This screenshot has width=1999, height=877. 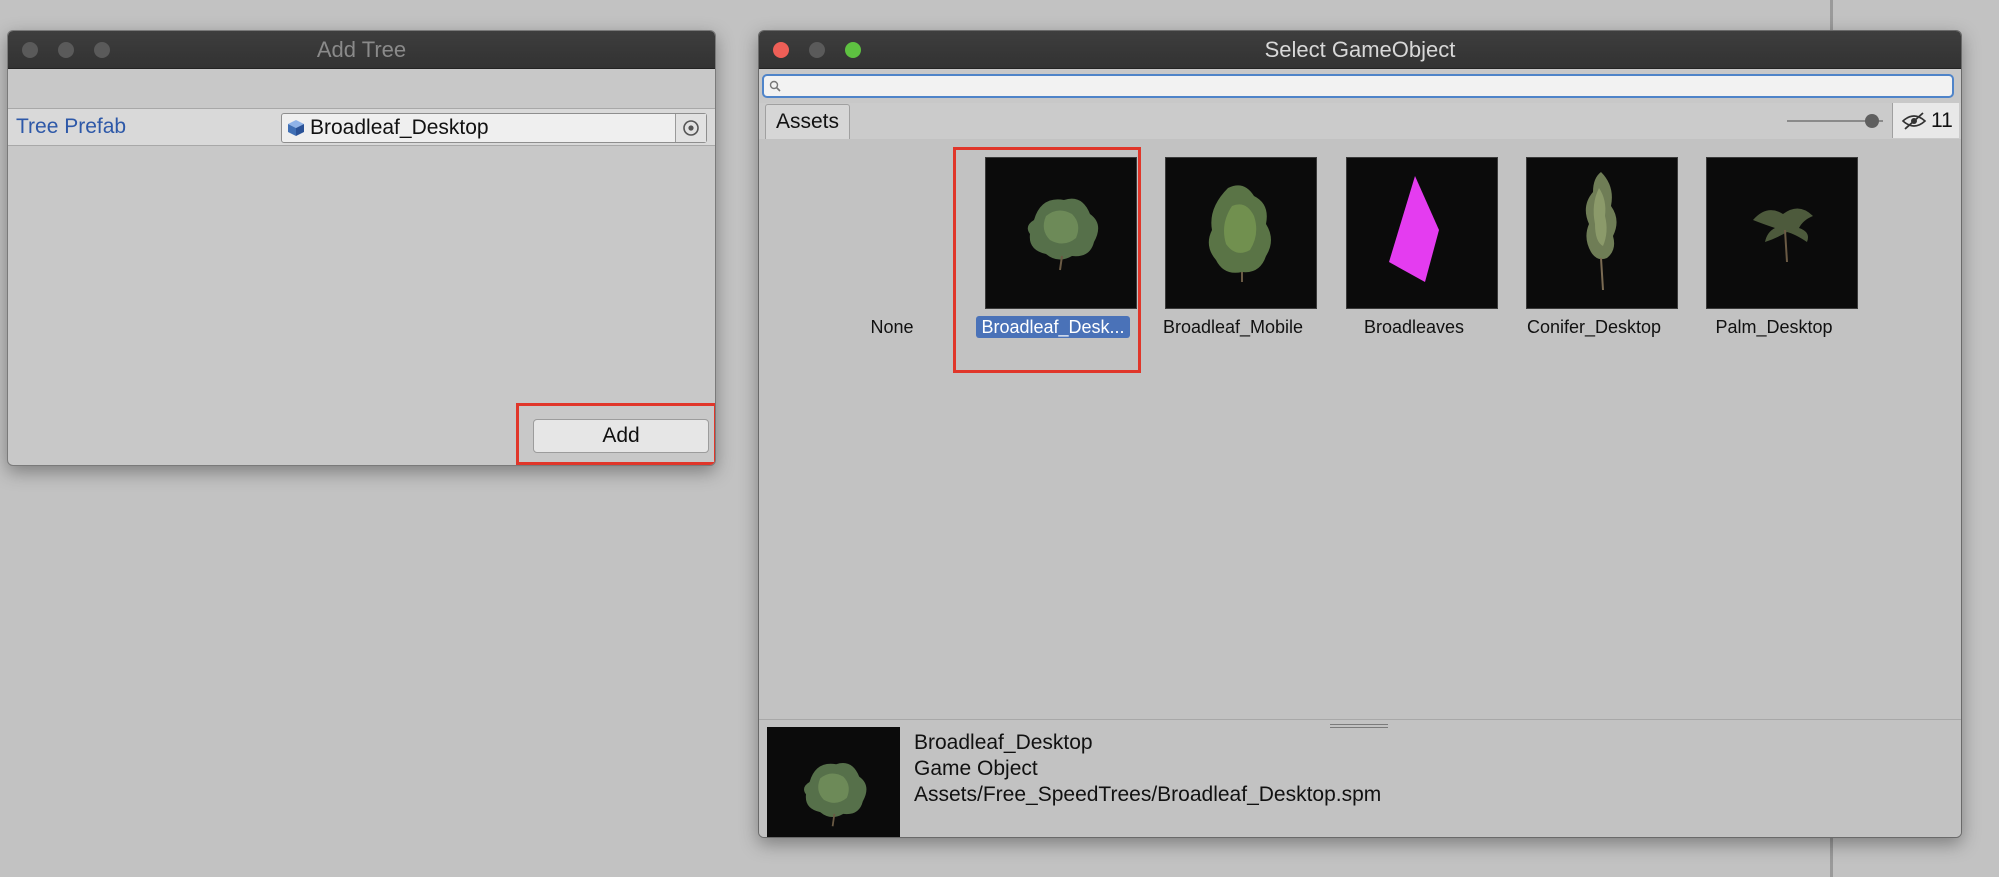 What do you see at coordinates (494, 128) in the screenshot?
I see `tree-prefab-object-field: Broadleaf_Desktop` at bounding box center [494, 128].